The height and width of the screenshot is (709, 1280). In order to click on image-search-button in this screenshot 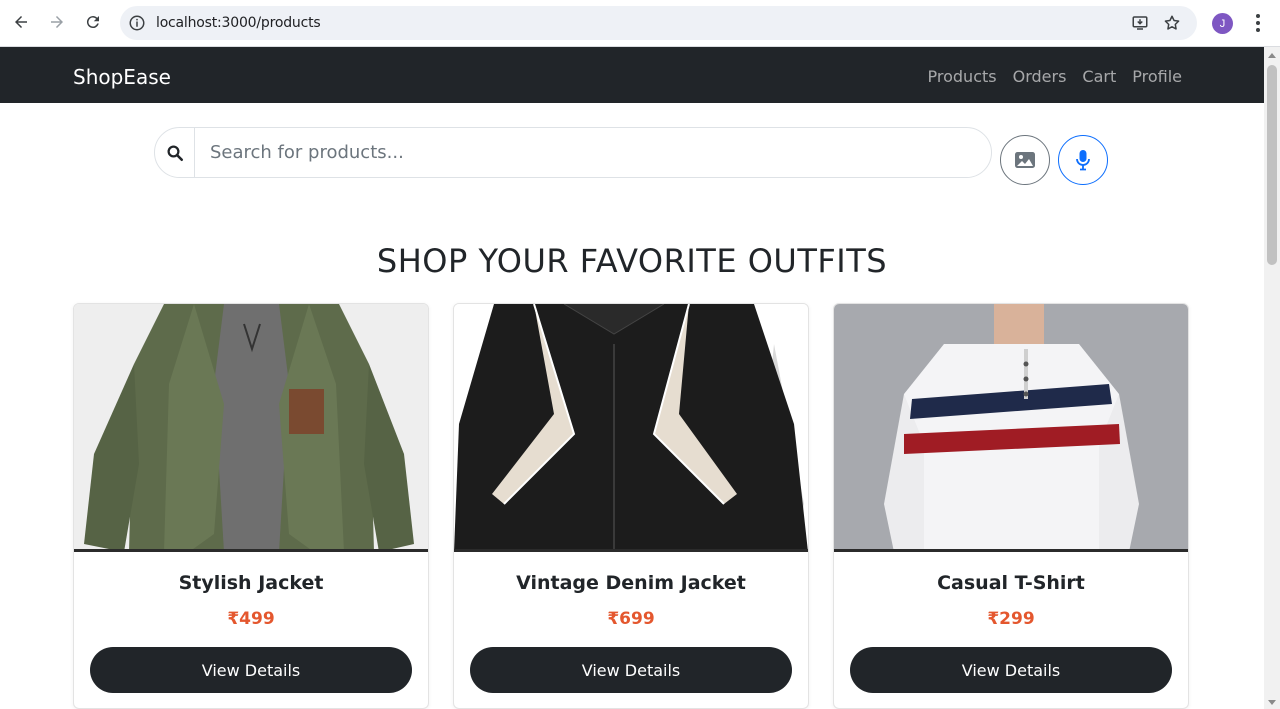, I will do `click(1025, 160)`.